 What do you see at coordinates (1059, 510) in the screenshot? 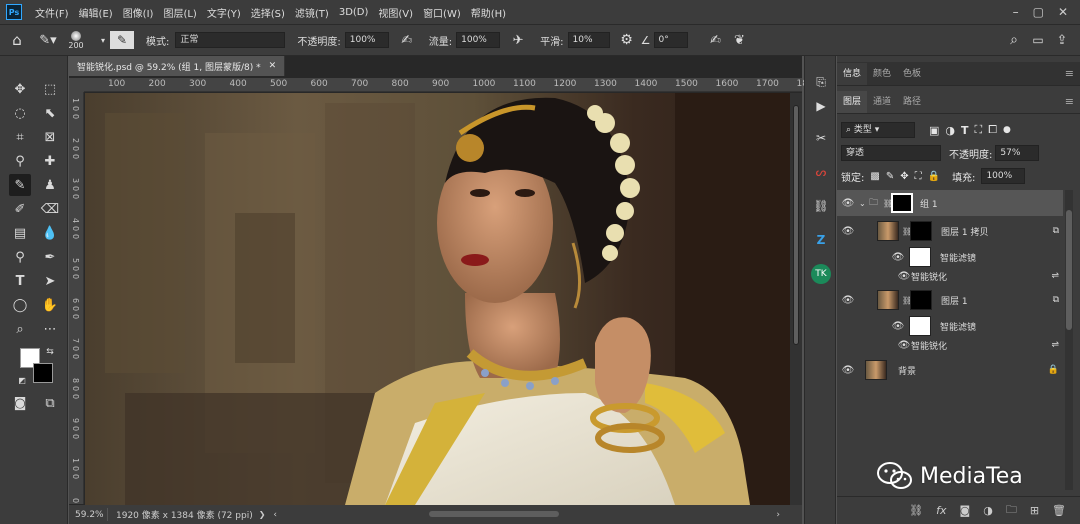
I see `delete-layer-icon: 🗑` at bounding box center [1059, 510].